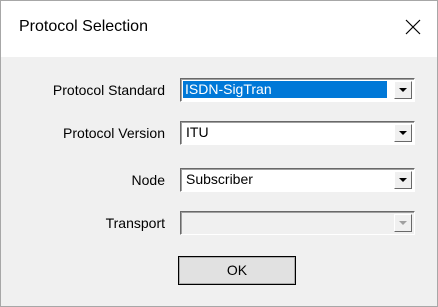 Image resolution: width=438 pixels, height=307 pixels. What do you see at coordinates (297, 133) in the screenshot?
I see `protocol-version-select: ITU` at bounding box center [297, 133].